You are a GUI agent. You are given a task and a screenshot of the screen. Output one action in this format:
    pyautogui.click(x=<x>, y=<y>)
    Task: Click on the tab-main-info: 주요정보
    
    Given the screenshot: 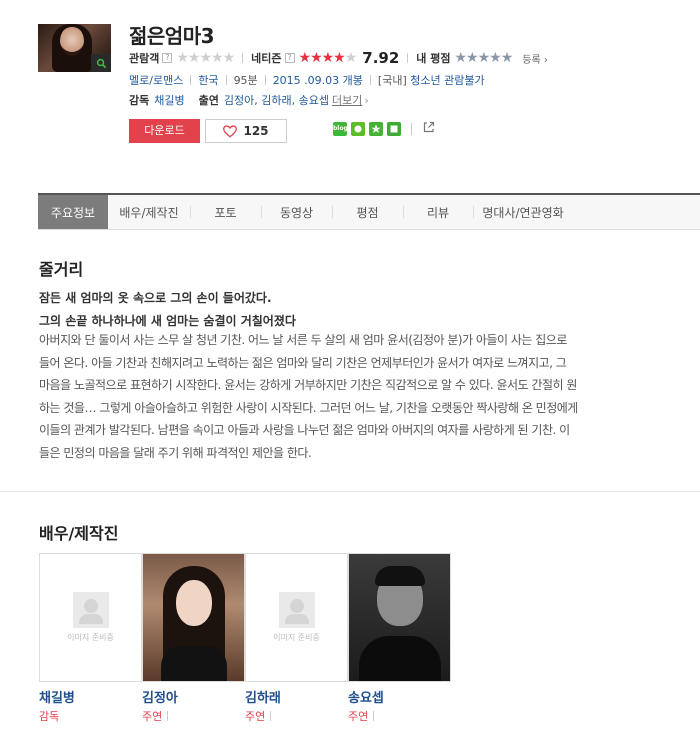 What is the action you would take?
    pyautogui.click(x=73, y=212)
    